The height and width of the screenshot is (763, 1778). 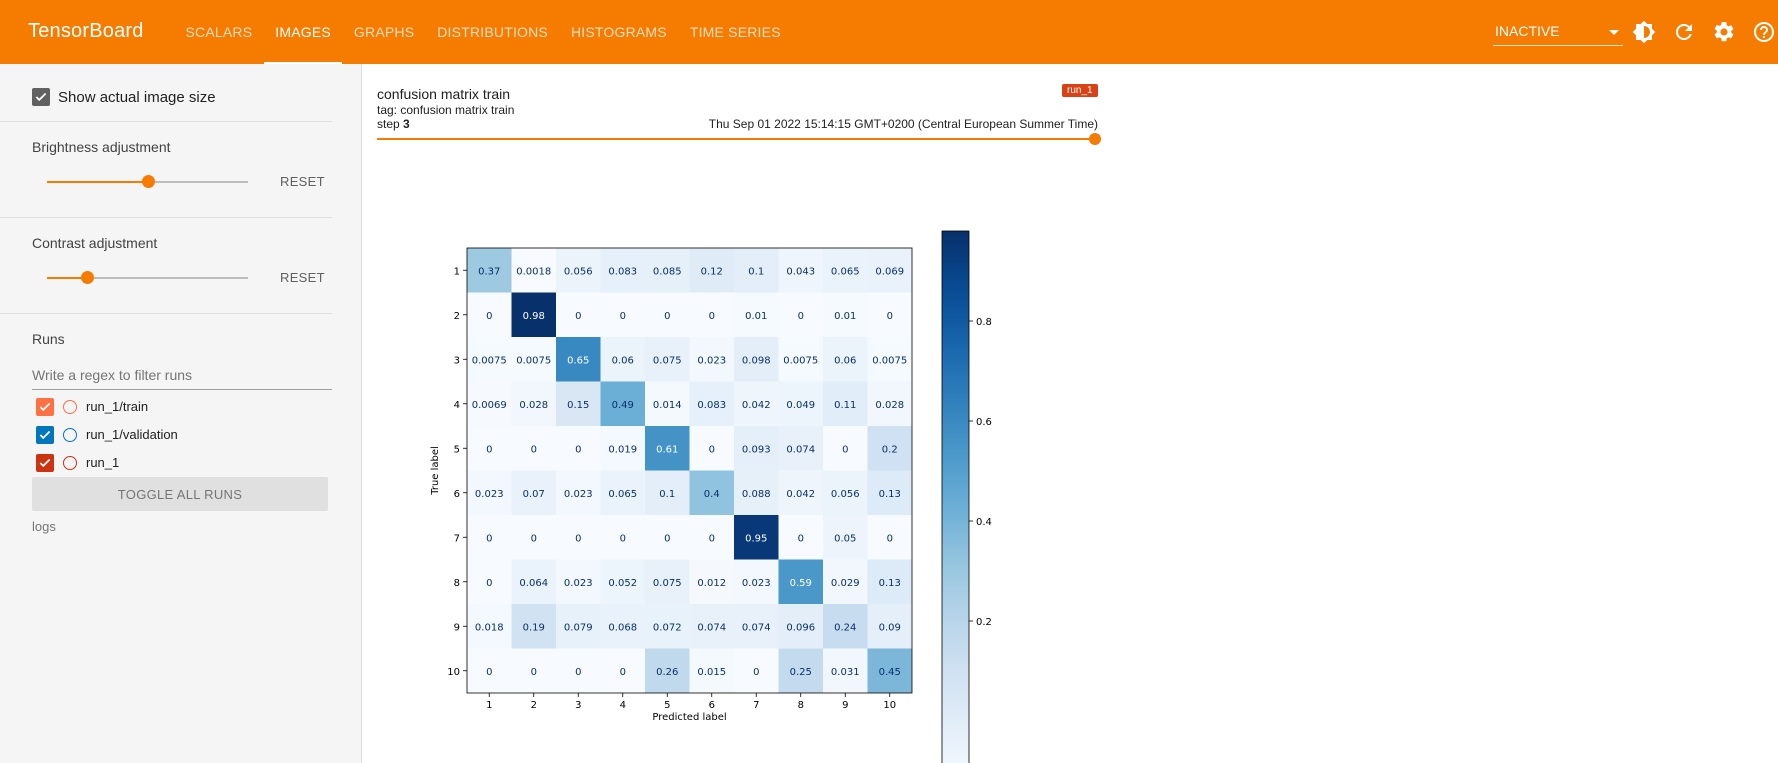 I want to click on cell-value-label: 0.064, so click(x=533, y=583).